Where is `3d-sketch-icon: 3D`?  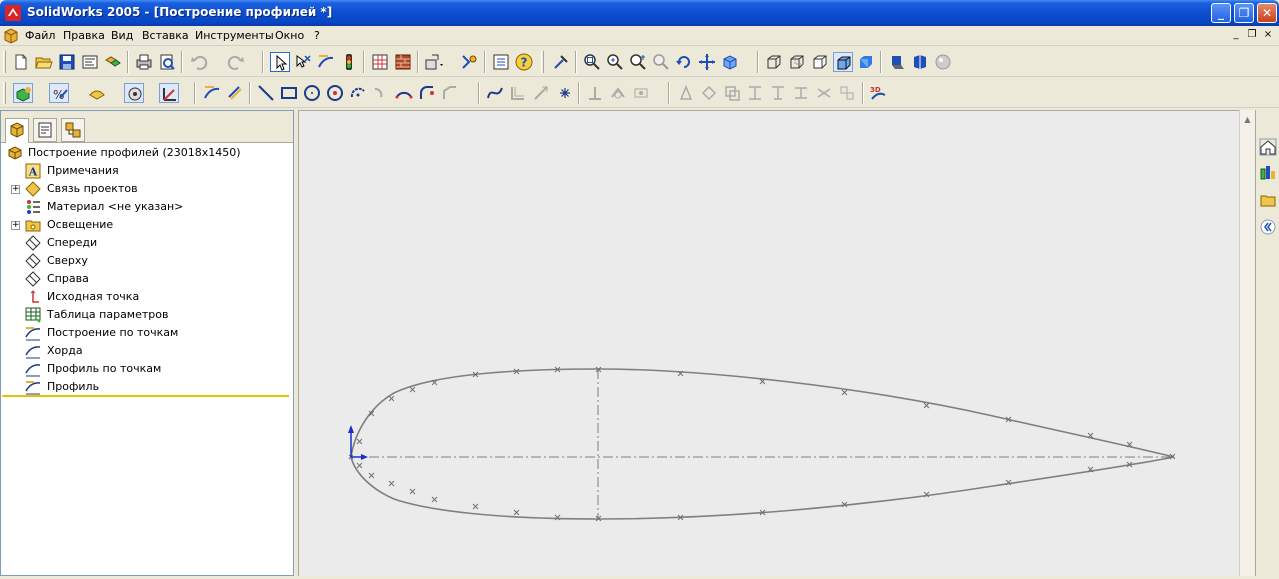 3d-sketch-icon: 3D is located at coordinates (878, 93).